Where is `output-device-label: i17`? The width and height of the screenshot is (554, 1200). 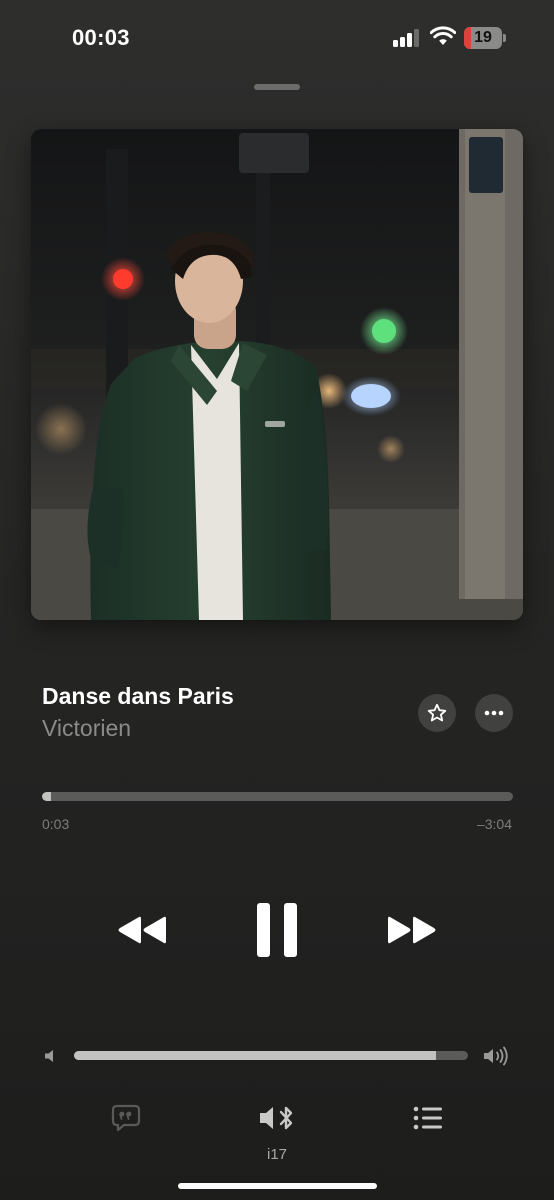
output-device-label: i17 is located at coordinates (277, 1154).